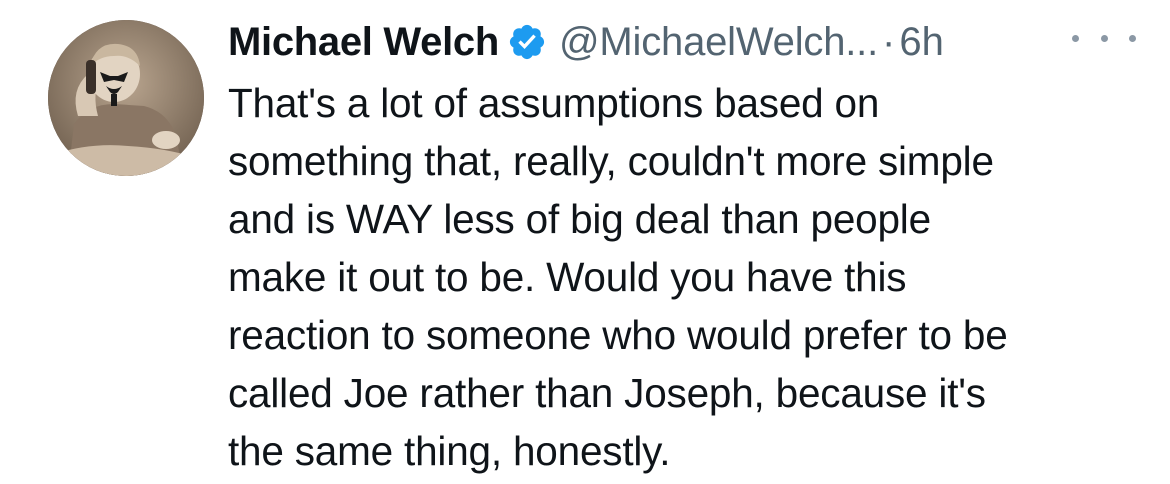 This screenshot has width=1170, height=484. What do you see at coordinates (554, 103) in the screenshot?
I see `tweet-text-line: That's a lot of assumptions based on` at bounding box center [554, 103].